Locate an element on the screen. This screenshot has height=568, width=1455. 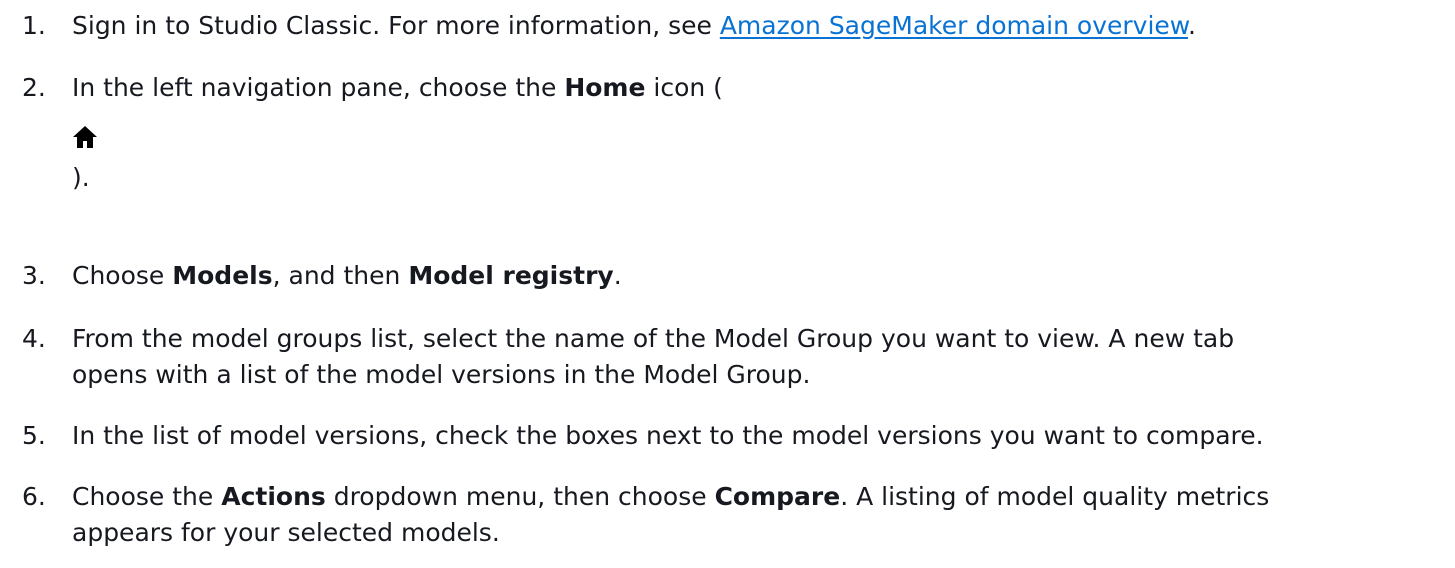
model-registry-label: Model registry is located at coordinates (511, 275).